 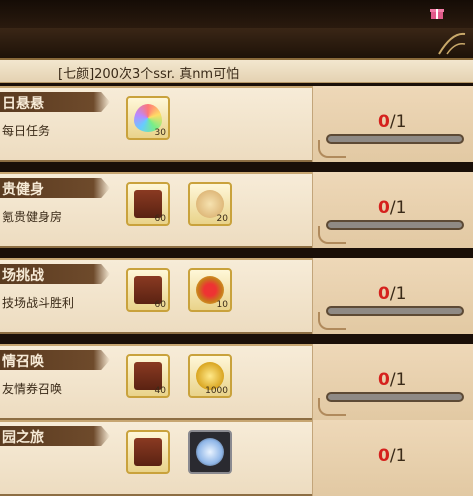 I want to click on exp-book-icon, so click(x=148, y=452).